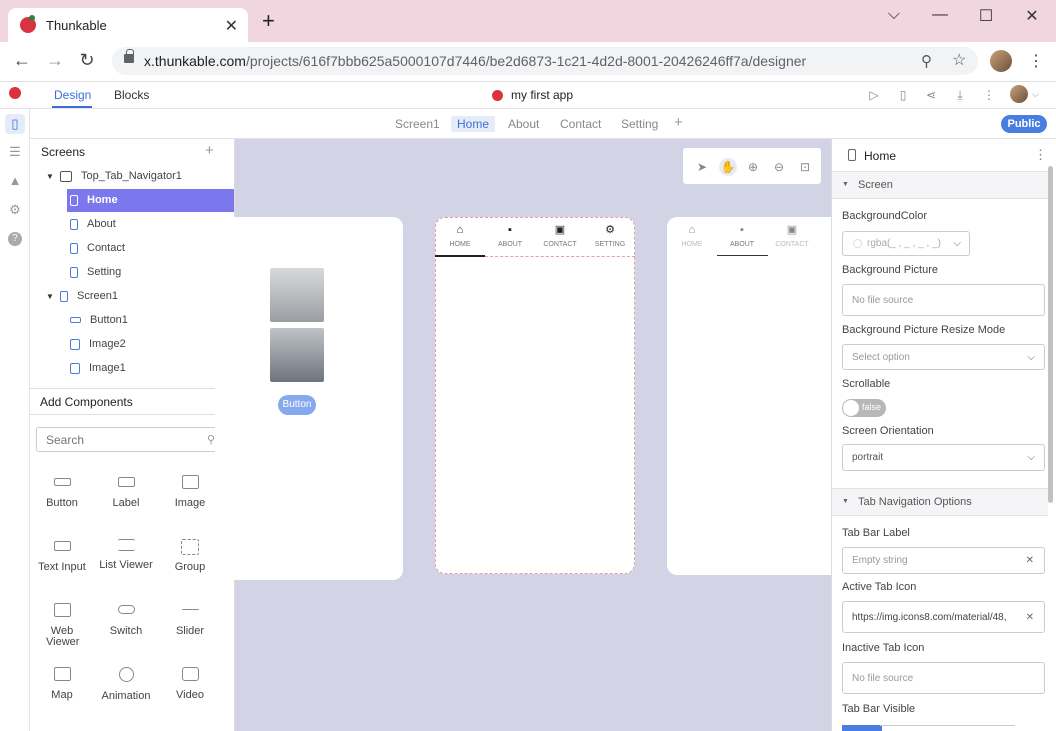 This screenshot has width=1056, height=731. What do you see at coordinates (62, 556) in the screenshot?
I see `component-text-input: Text Input` at bounding box center [62, 556].